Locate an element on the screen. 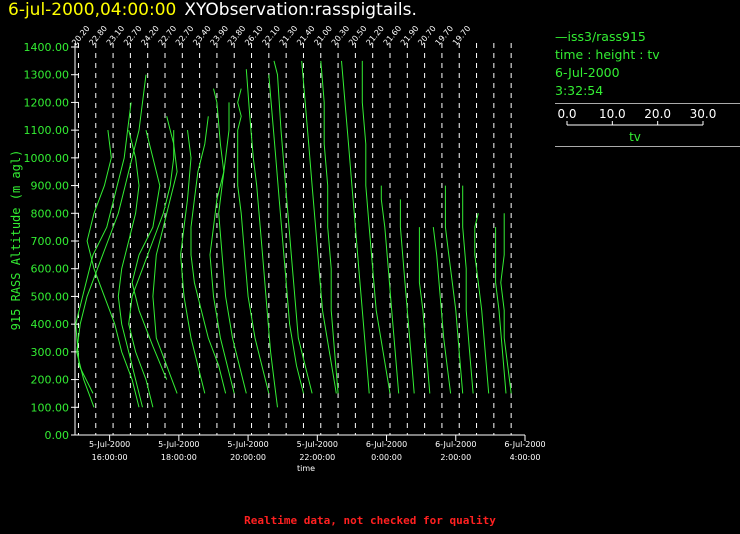 The height and width of the screenshot is (534, 740). y-tick-label: 500.00 is located at coordinates (50, 296).